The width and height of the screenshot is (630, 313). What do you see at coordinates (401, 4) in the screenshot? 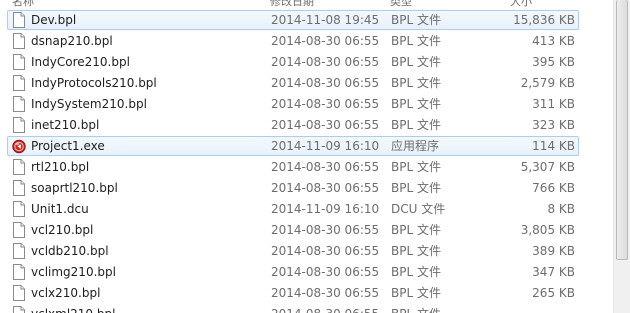
I see `column-header-type: 类型` at bounding box center [401, 4].